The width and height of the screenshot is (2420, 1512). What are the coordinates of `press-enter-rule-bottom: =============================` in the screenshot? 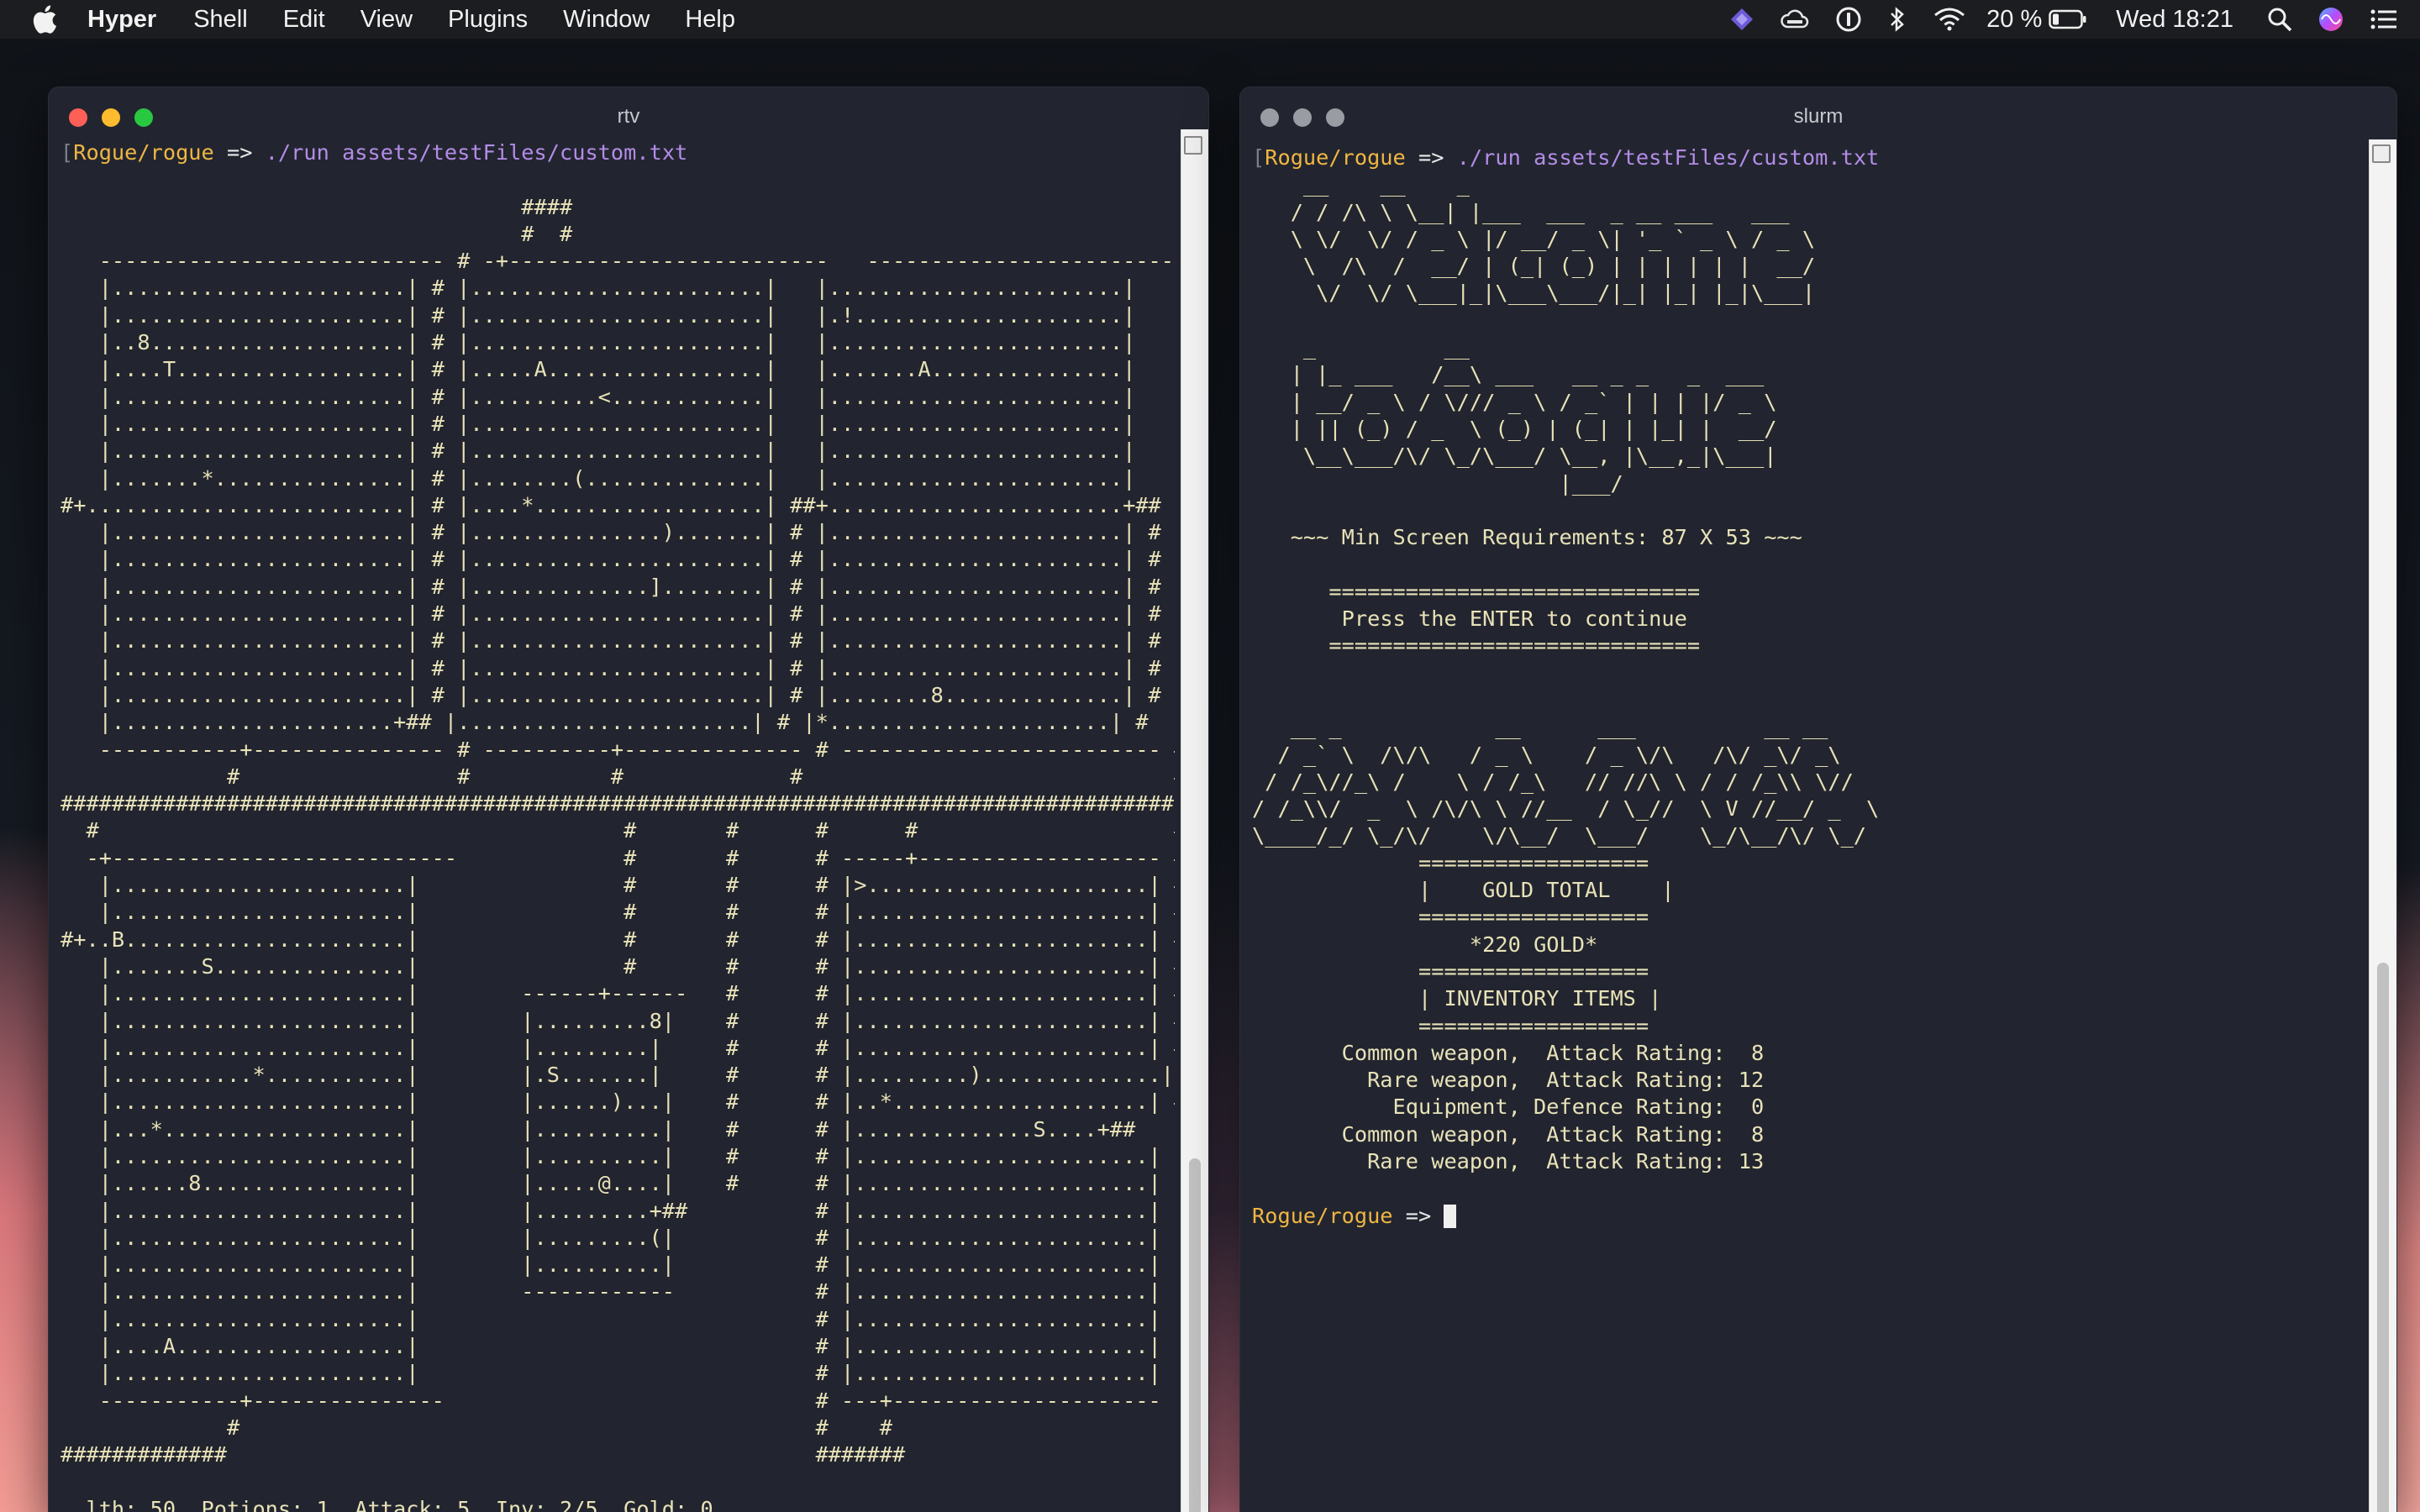 It's located at (1514, 646).